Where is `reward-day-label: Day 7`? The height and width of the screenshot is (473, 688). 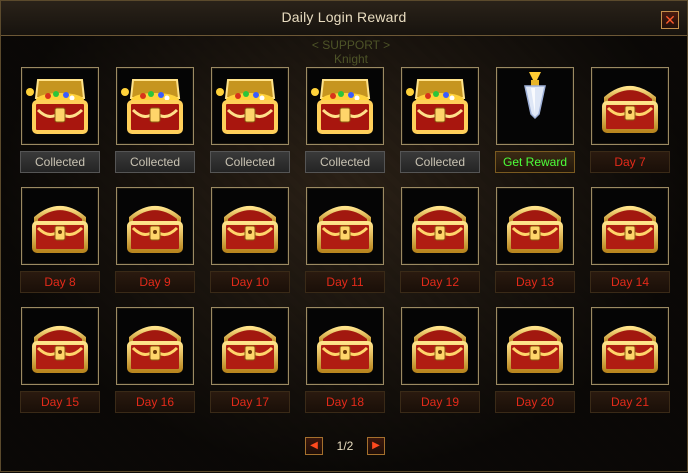
reward-day-label: Day 7 is located at coordinates (630, 162).